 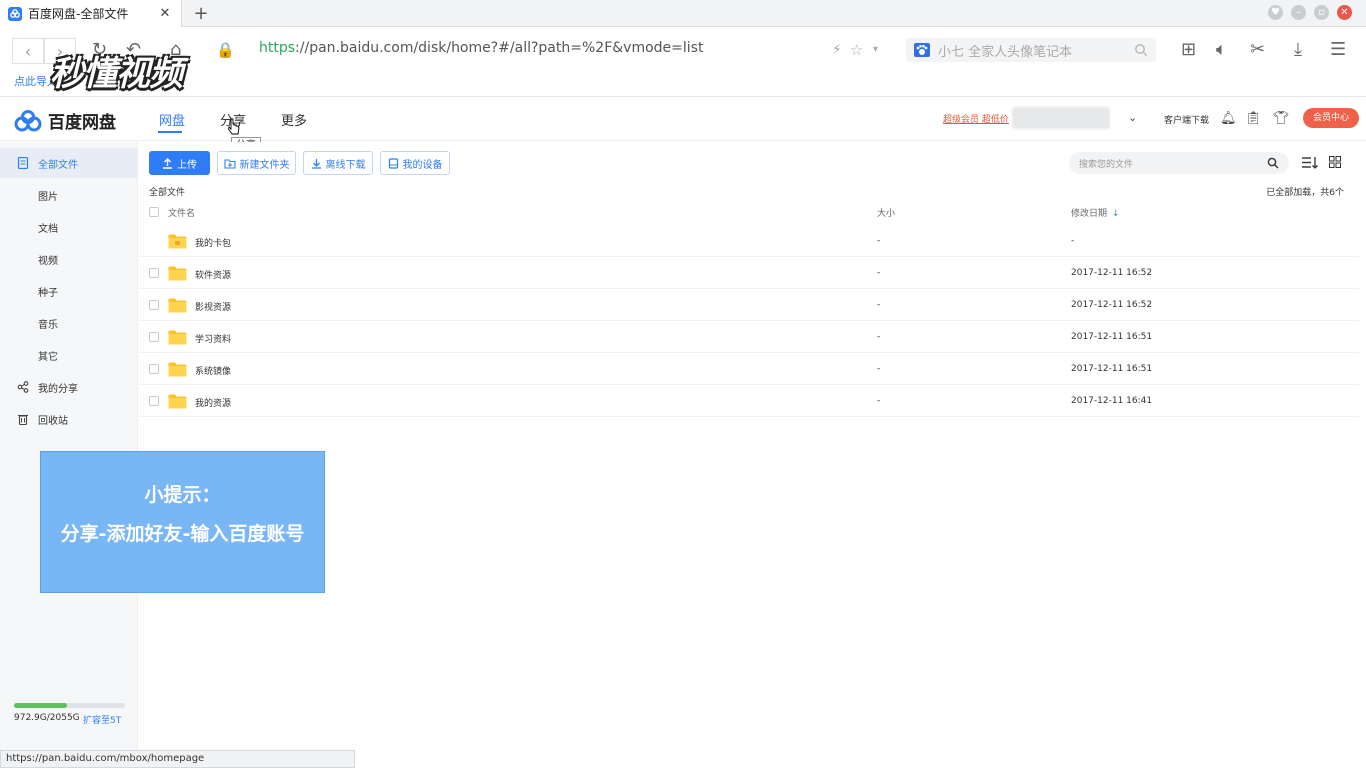 What do you see at coordinates (749, 337) in the screenshot?
I see `table-row: 学习资料 - 2017-12-11 16:51` at bounding box center [749, 337].